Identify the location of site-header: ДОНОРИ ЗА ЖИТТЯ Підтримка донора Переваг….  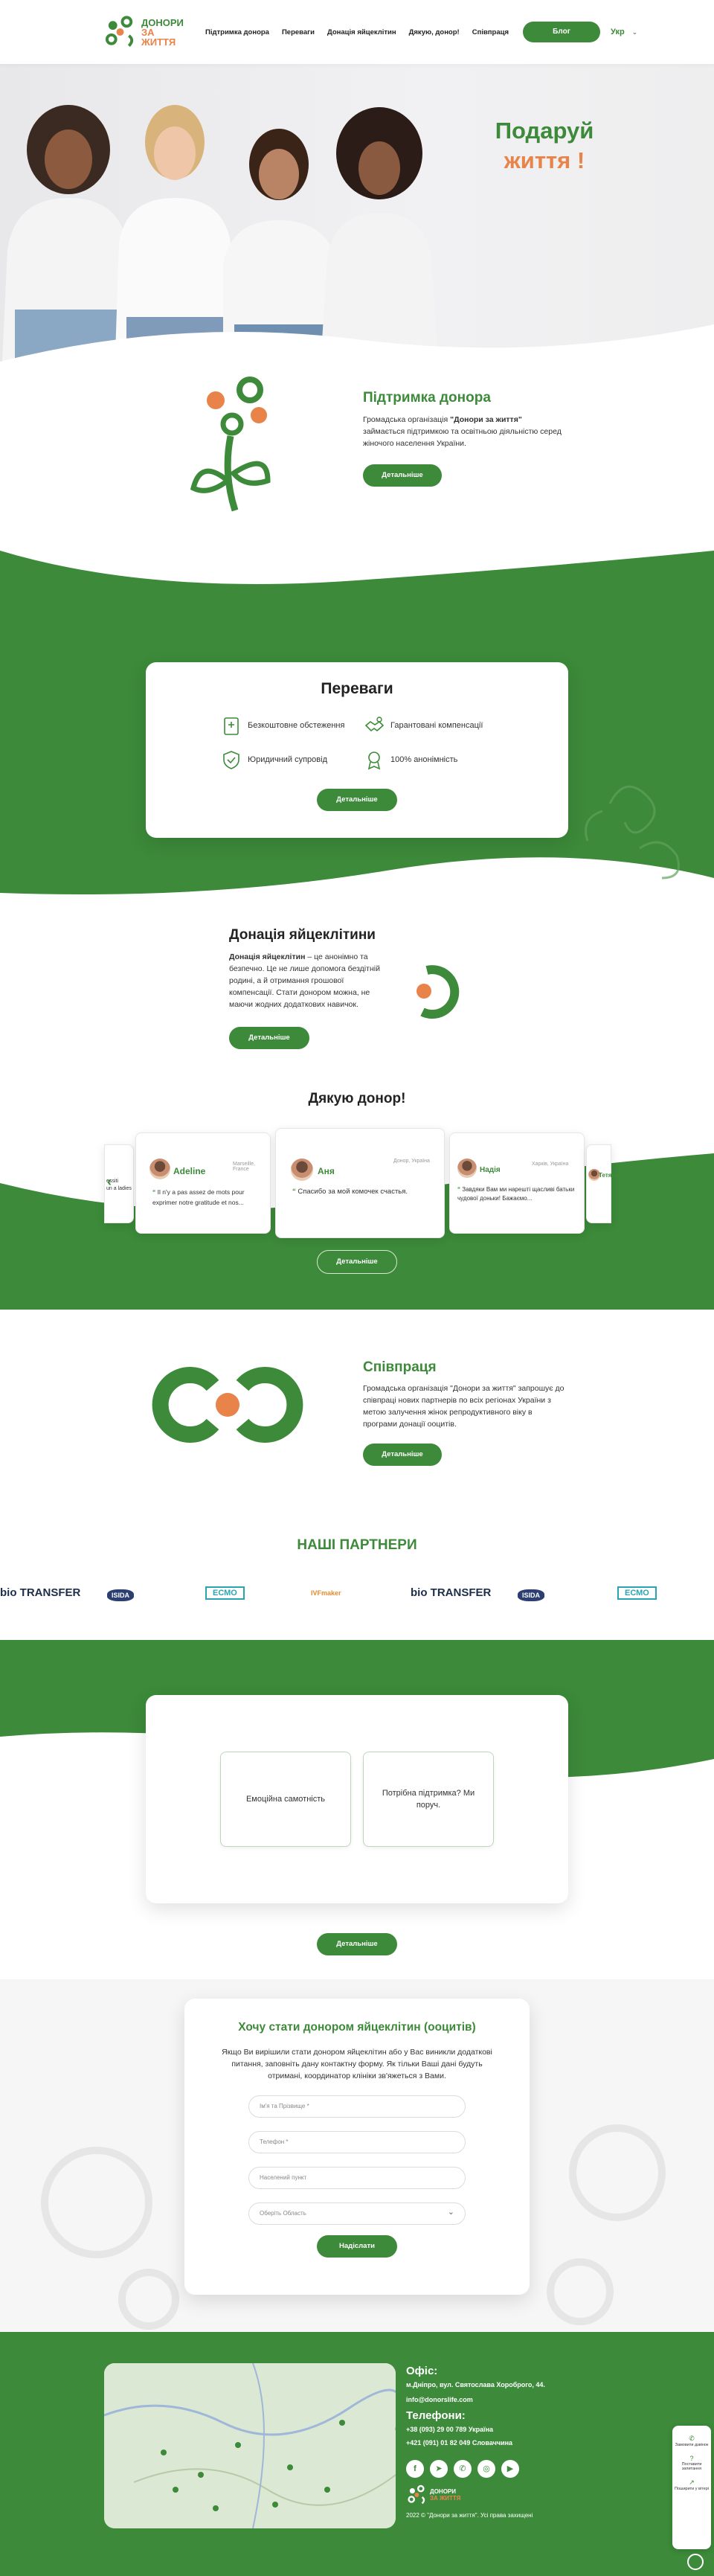
(357, 32).